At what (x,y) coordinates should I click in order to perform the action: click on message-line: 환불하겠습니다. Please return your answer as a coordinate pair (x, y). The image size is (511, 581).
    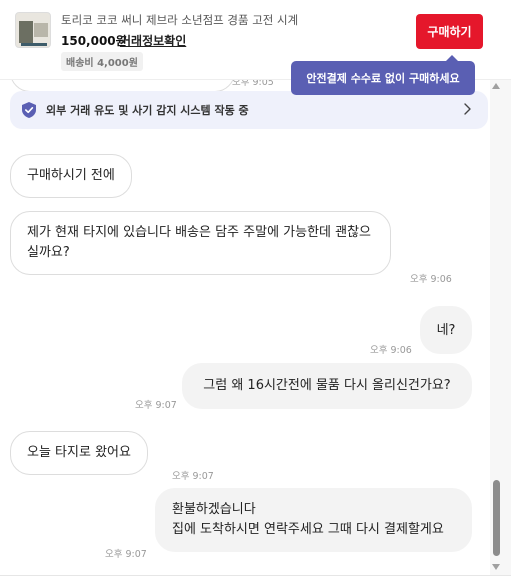
    Looking at the image, I should click on (214, 509).